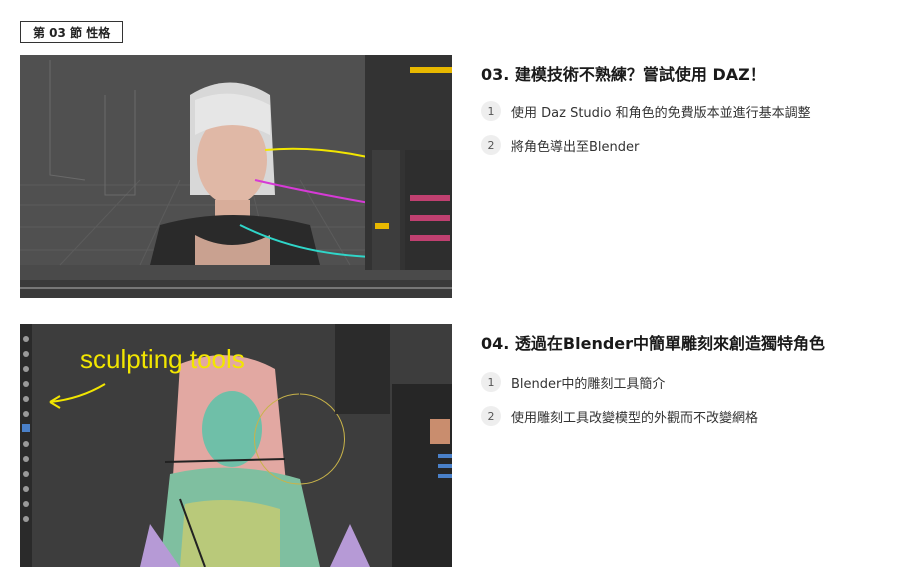  Describe the element at coordinates (588, 384) in the screenshot. I see `item-text: Blender中的雕刻工具簡介` at that location.